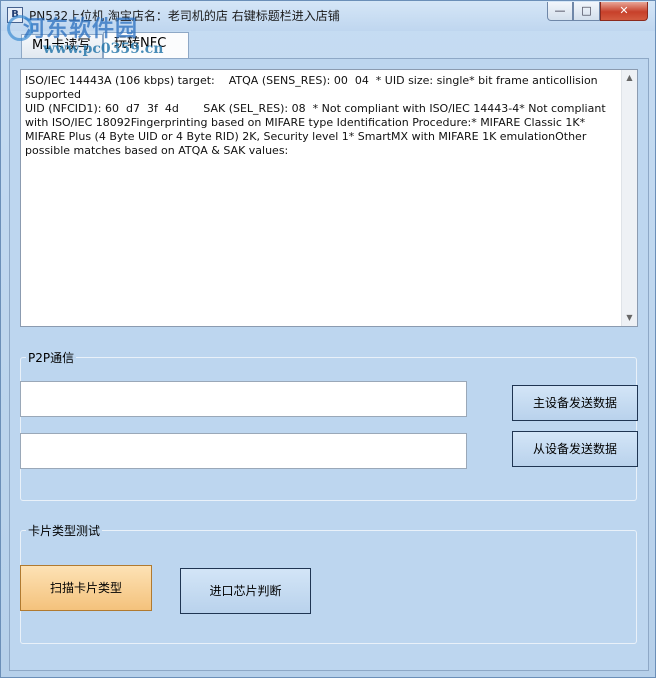 The image size is (656, 678). Describe the element at coordinates (629, 318) in the screenshot. I see `scroll-down-icon: ▼` at that location.